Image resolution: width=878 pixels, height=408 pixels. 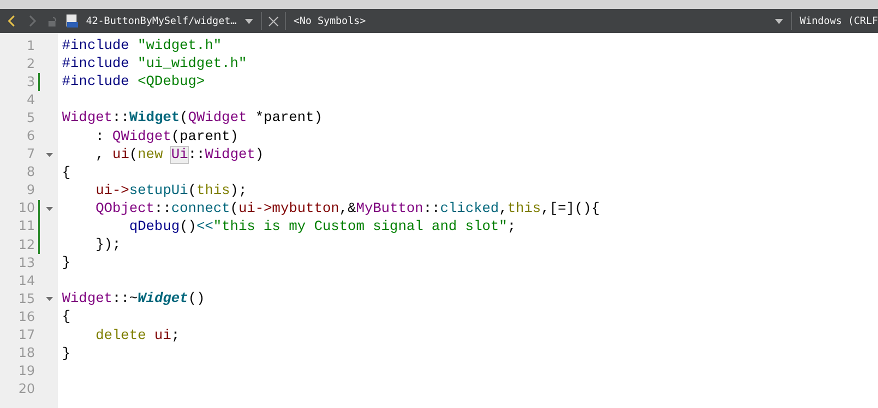 What do you see at coordinates (179, 154) in the screenshot?
I see `code-line: , ui(new Ui::Widget)` at bounding box center [179, 154].